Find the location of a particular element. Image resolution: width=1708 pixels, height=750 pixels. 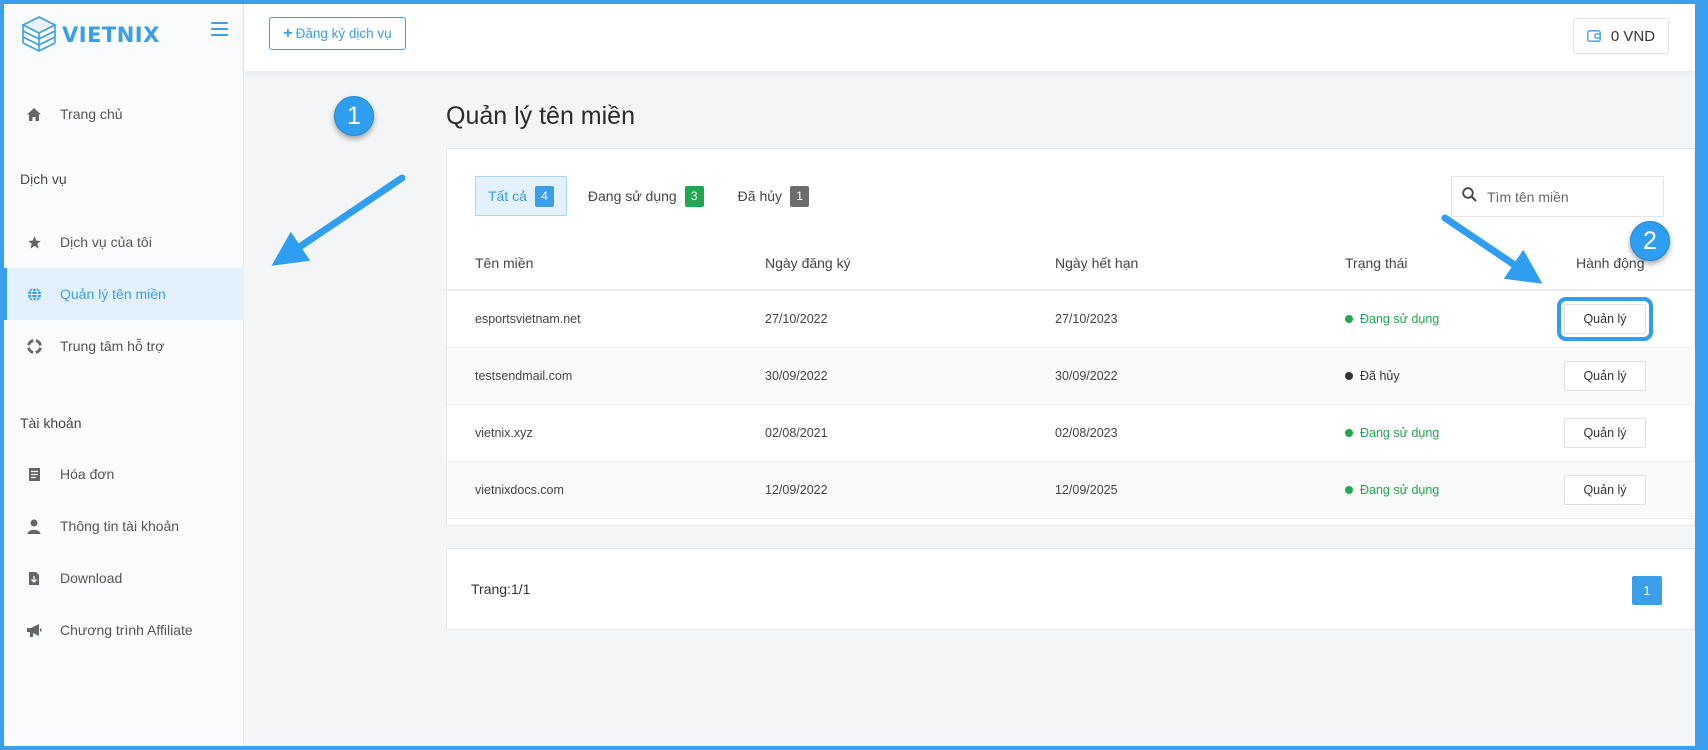

tab-cancelled: Đã hủy 1 is located at coordinates (773, 196).